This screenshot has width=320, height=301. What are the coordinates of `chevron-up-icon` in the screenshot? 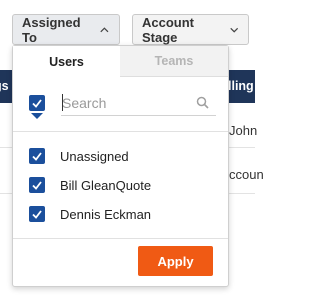 It's located at (104, 29).